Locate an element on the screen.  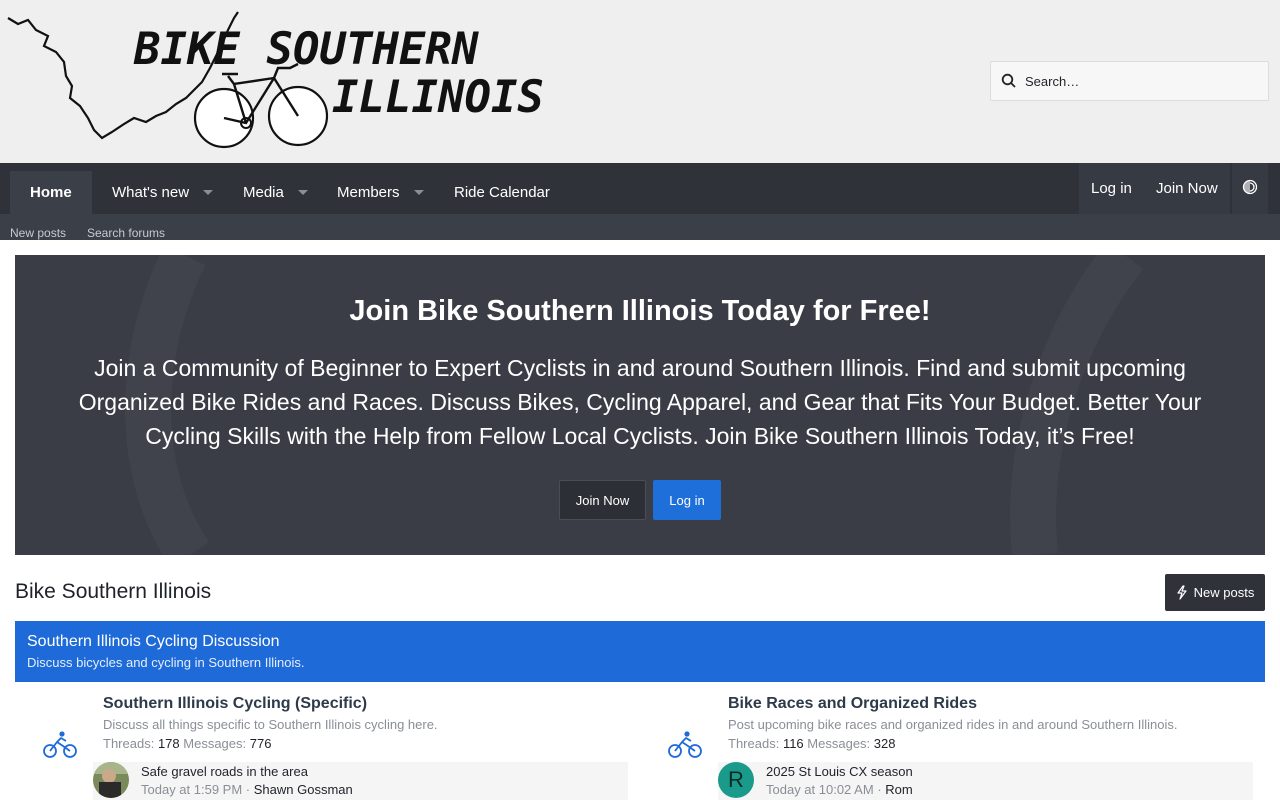
threads-count: 116 is located at coordinates (793, 743).